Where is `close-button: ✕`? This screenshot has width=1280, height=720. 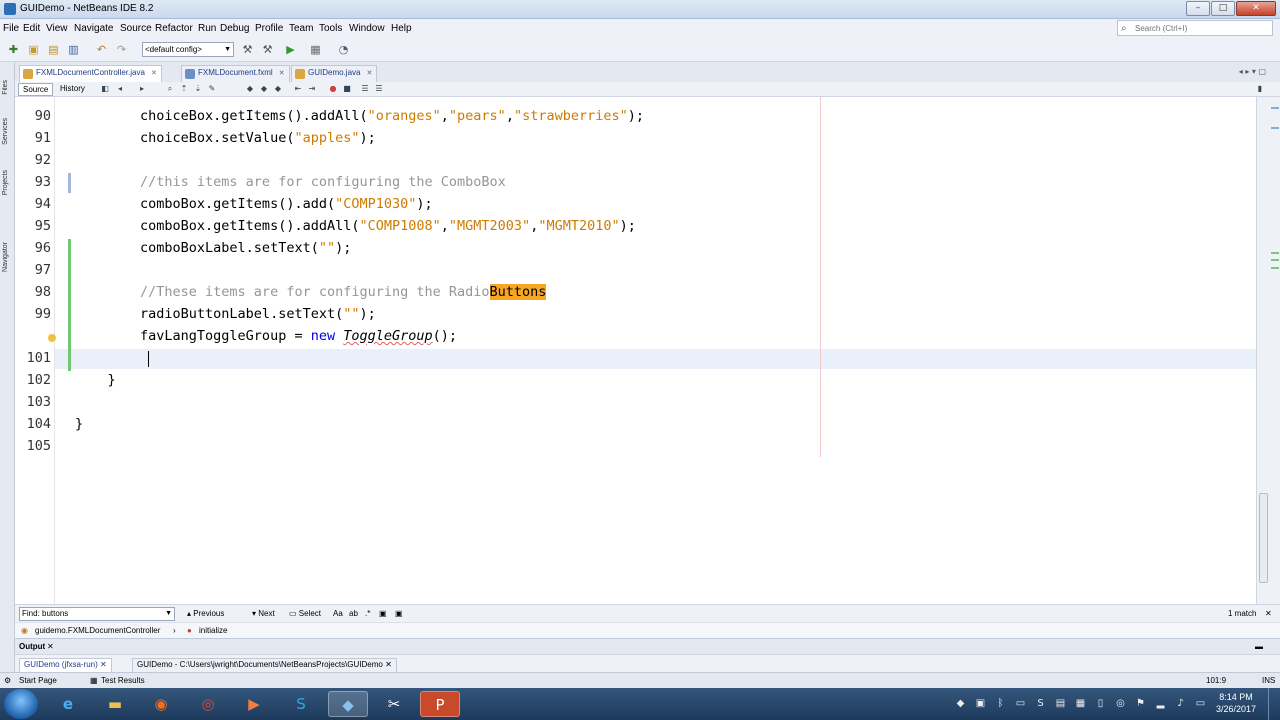 close-button: ✕ is located at coordinates (1256, 8).